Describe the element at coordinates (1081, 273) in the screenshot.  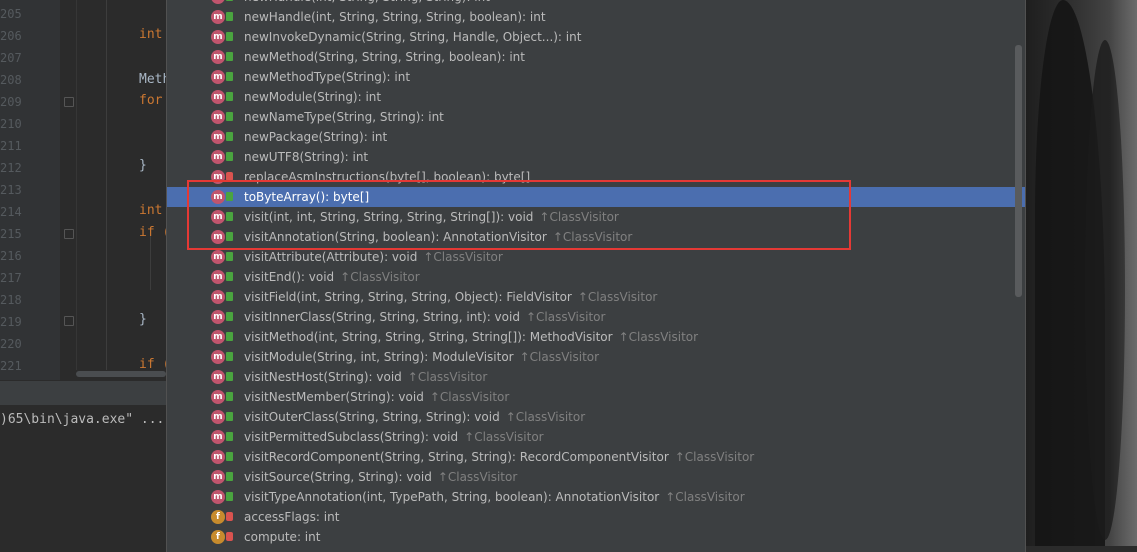
I see `background-artwork` at that location.